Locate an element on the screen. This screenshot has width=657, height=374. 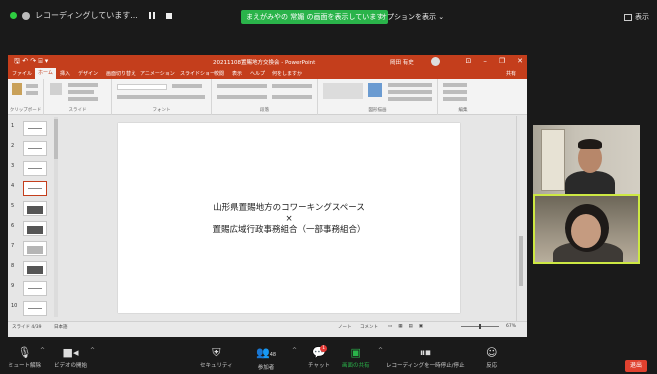
slide-title: 山形県置賜地方のコワーキングスペース × 置賜広域行政事務組合（一部事務組合） is located at coordinates (289, 219).